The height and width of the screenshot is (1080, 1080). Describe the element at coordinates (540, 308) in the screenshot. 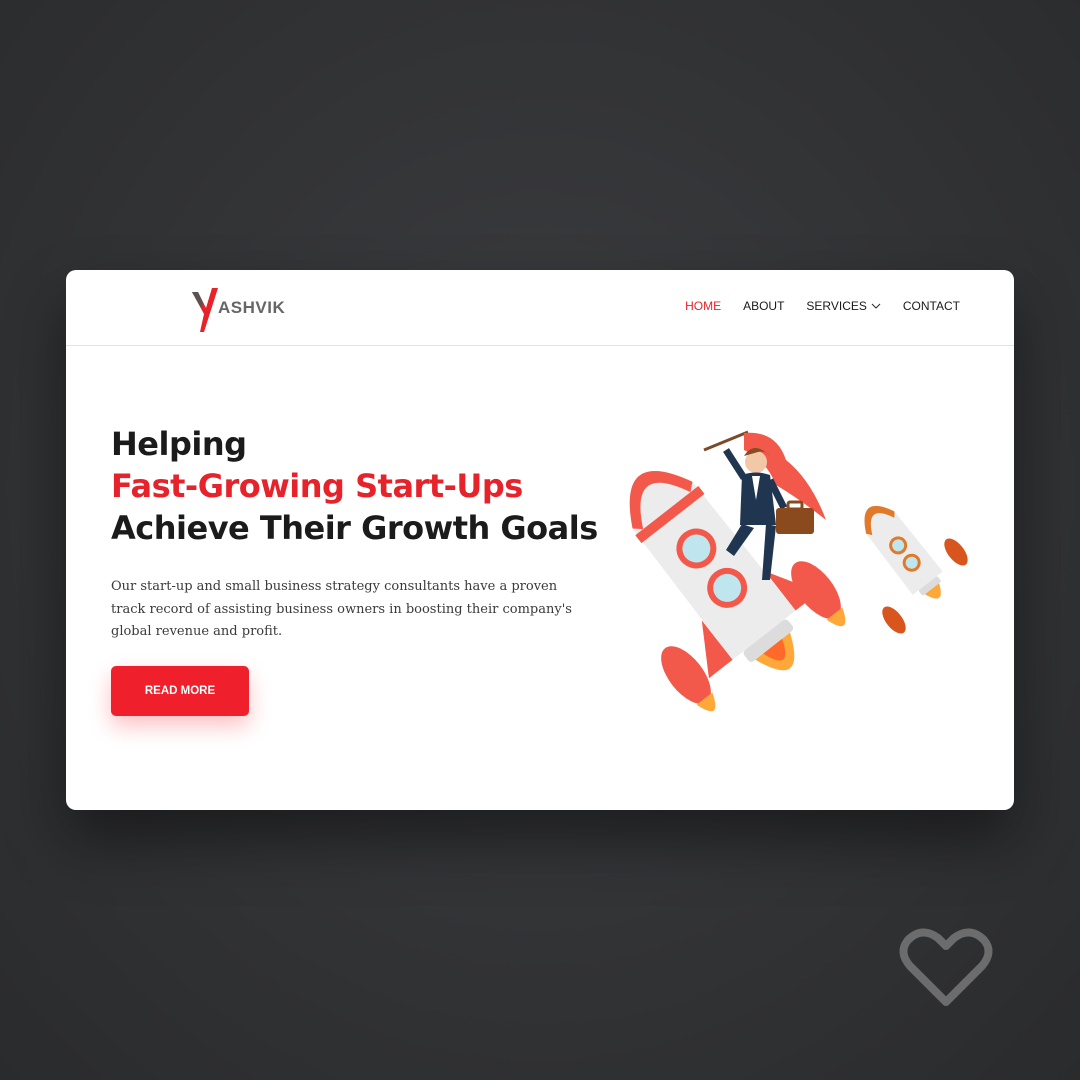

I see `site-header: ASHVIK HOME ABOUT SERVICES CONTACT` at that location.